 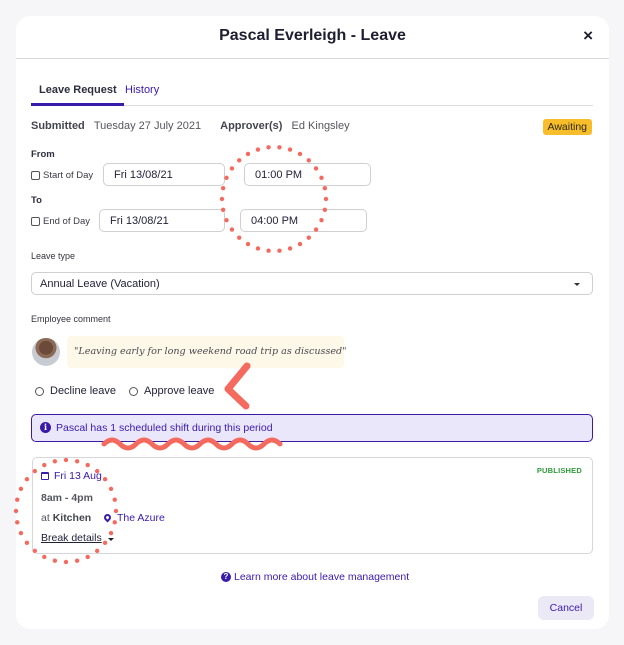 I want to click on tab-leave-request: Leave Request, so click(x=77, y=95).